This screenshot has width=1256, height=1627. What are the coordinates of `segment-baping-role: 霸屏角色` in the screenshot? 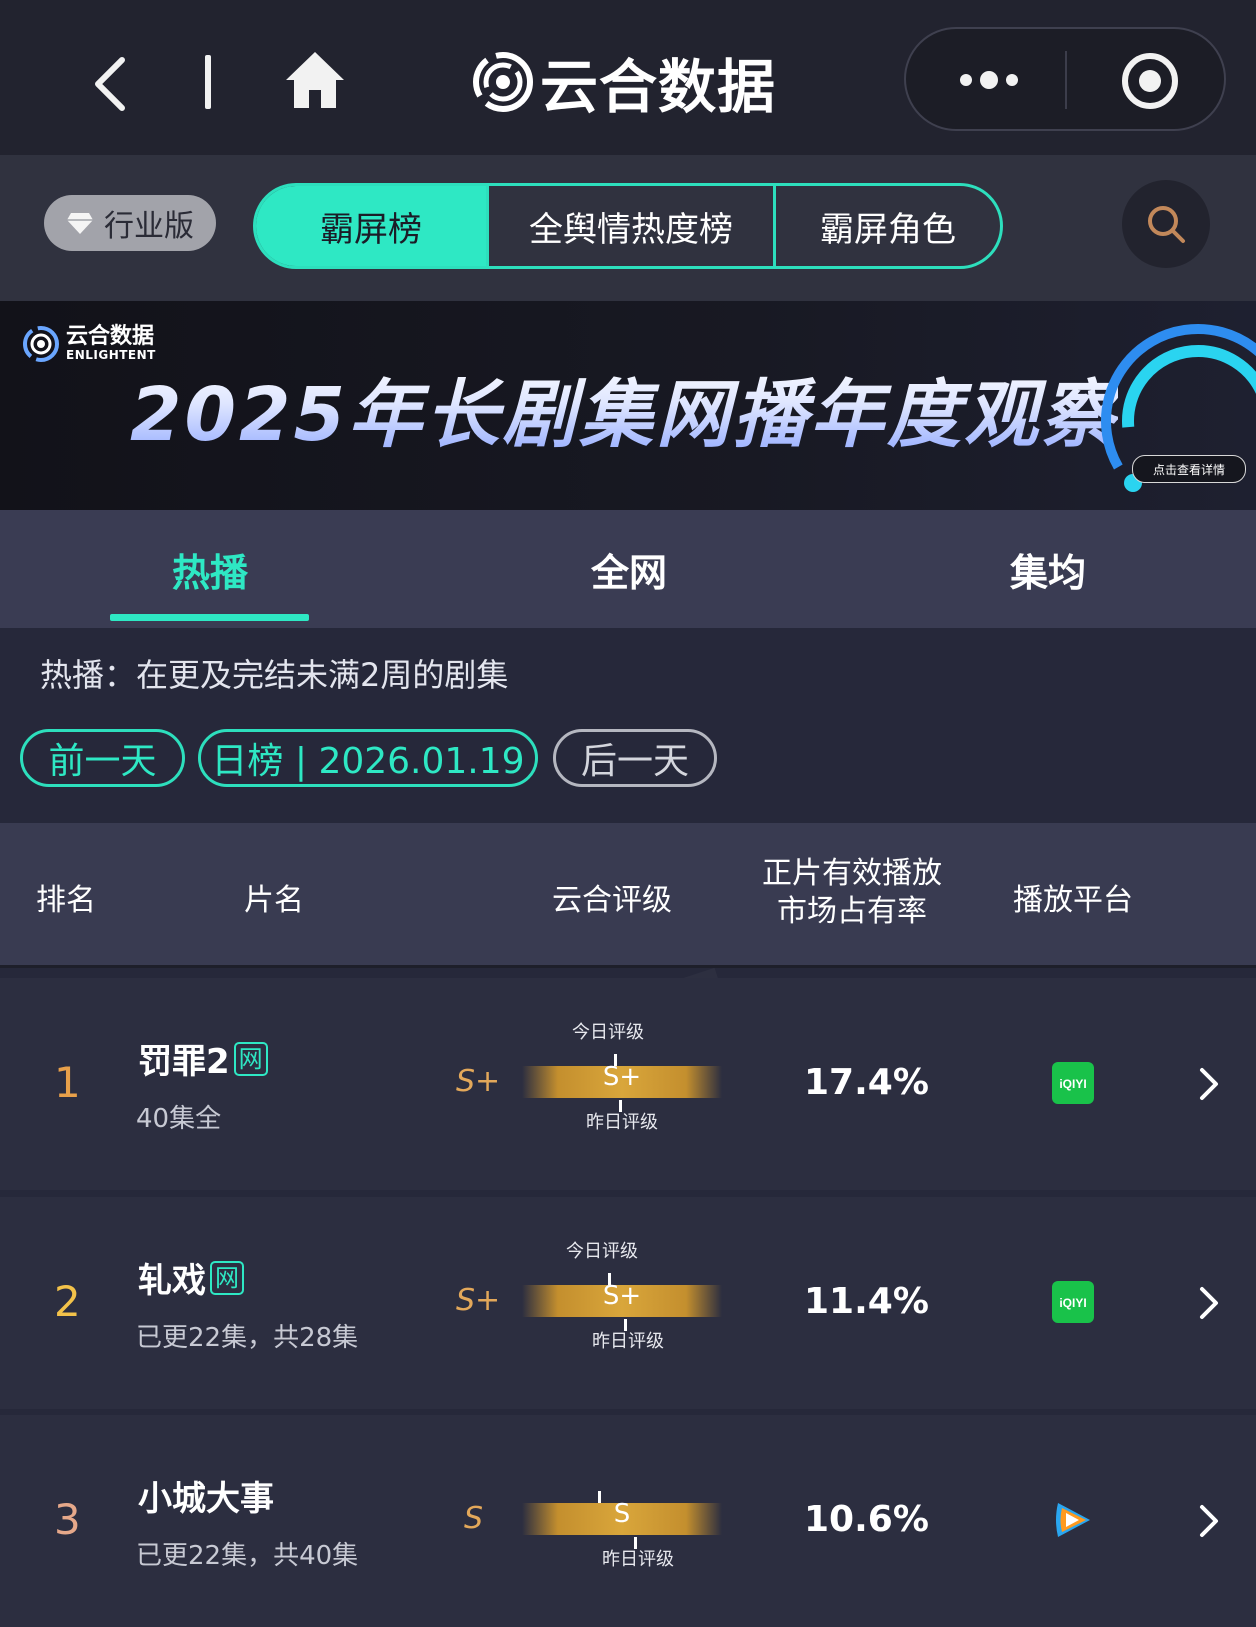 It's located at (888, 226).